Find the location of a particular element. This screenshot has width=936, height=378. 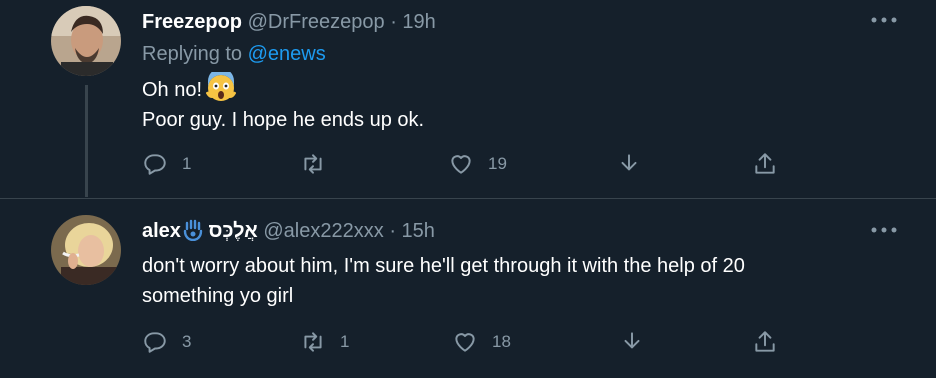

tweet-line: something yo girl is located at coordinates (218, 296).